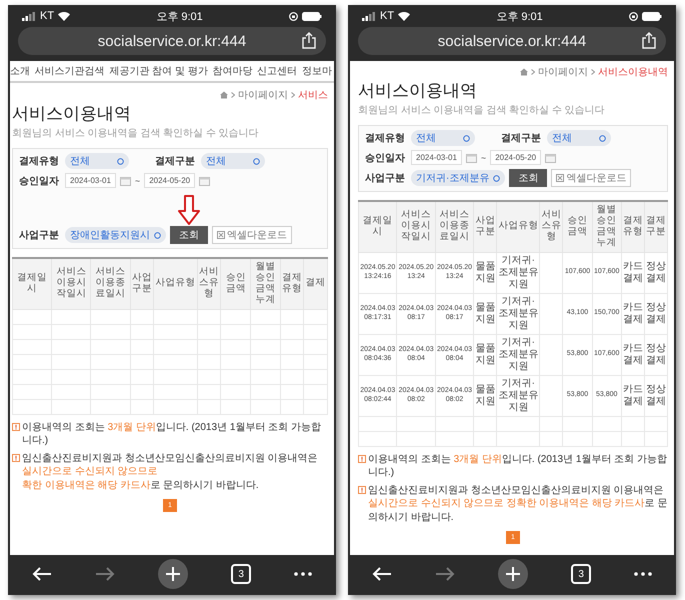 The image size is (685, 600). Describe the element at coordinates (633, 72) in the screenshot. I see `breadcrumb-link: 서비스이용내역` at that location.